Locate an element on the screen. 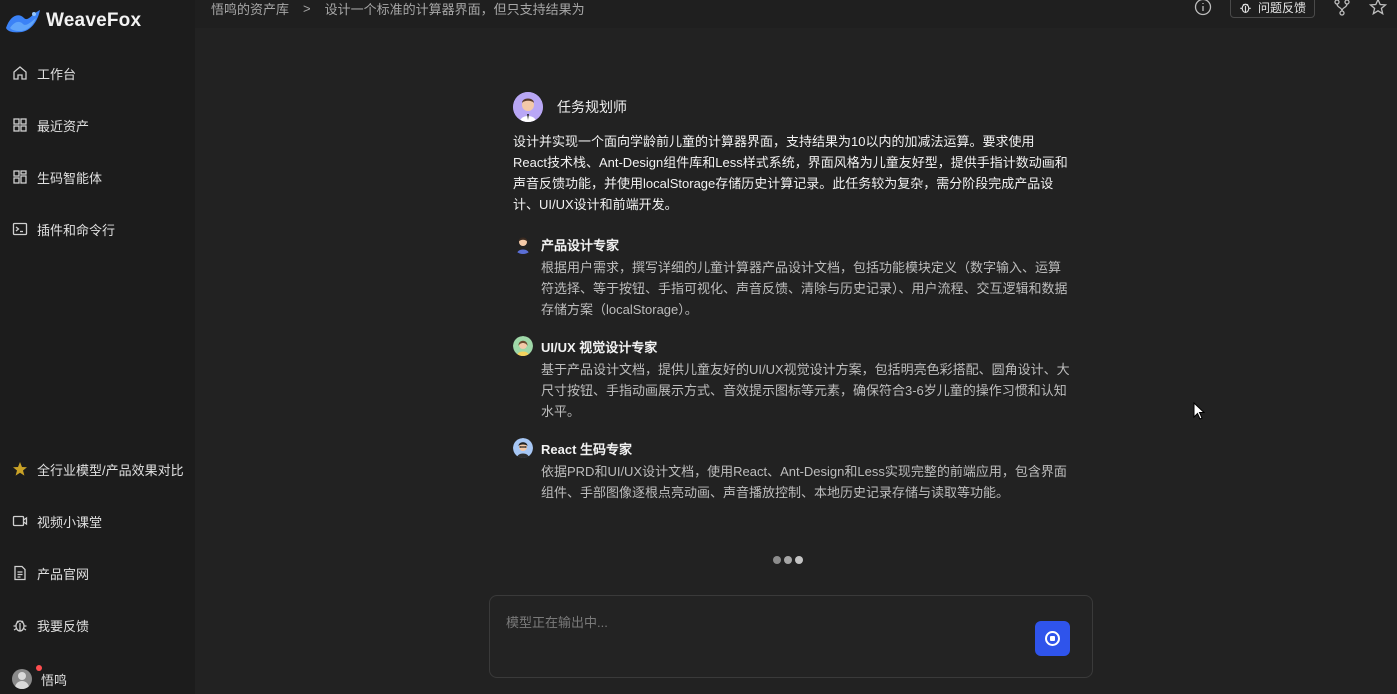 The image size is (1397, 694). product-designer-avatar is located at coordinates (523, 244).